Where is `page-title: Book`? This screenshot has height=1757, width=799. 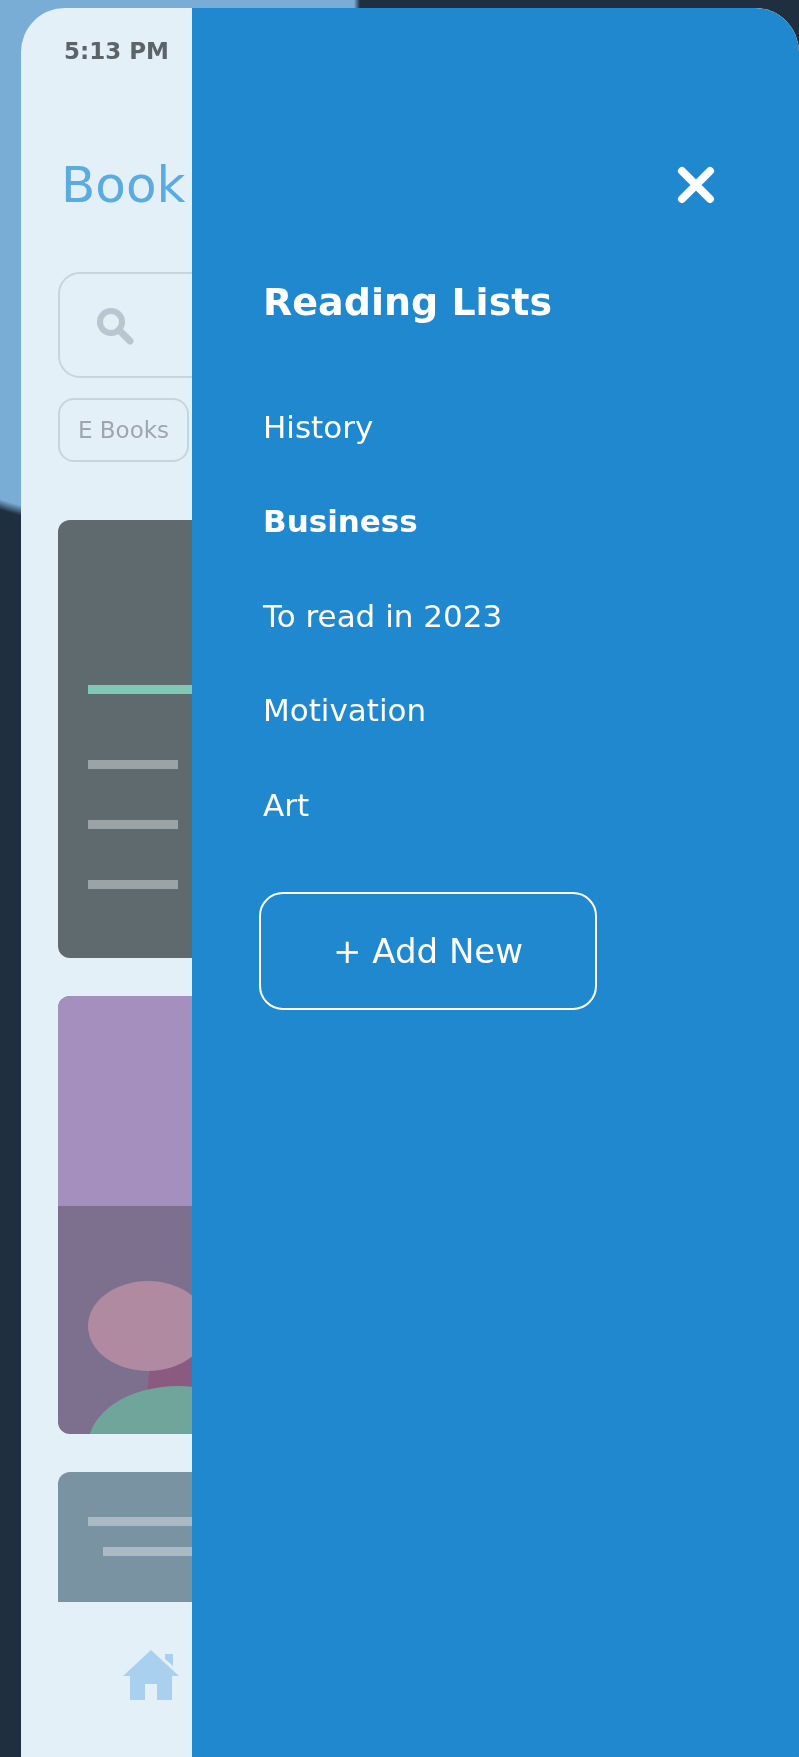 page-title: Book is located at coordinates (123, 185).